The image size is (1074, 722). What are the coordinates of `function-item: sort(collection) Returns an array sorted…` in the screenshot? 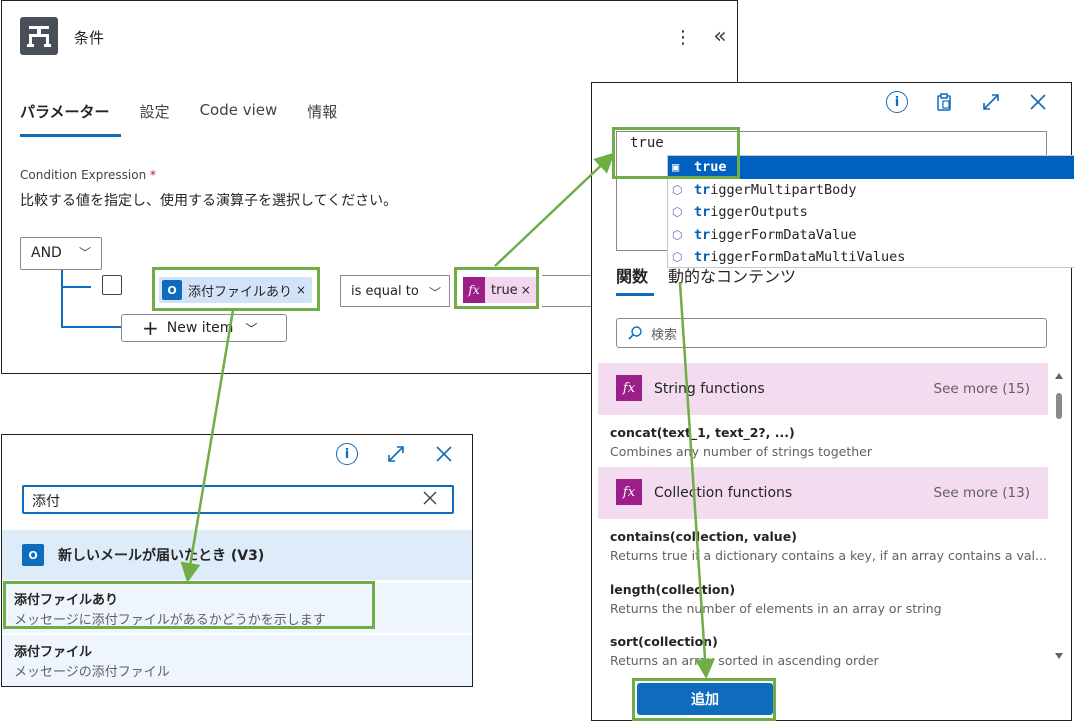 It's located at (830, 651).